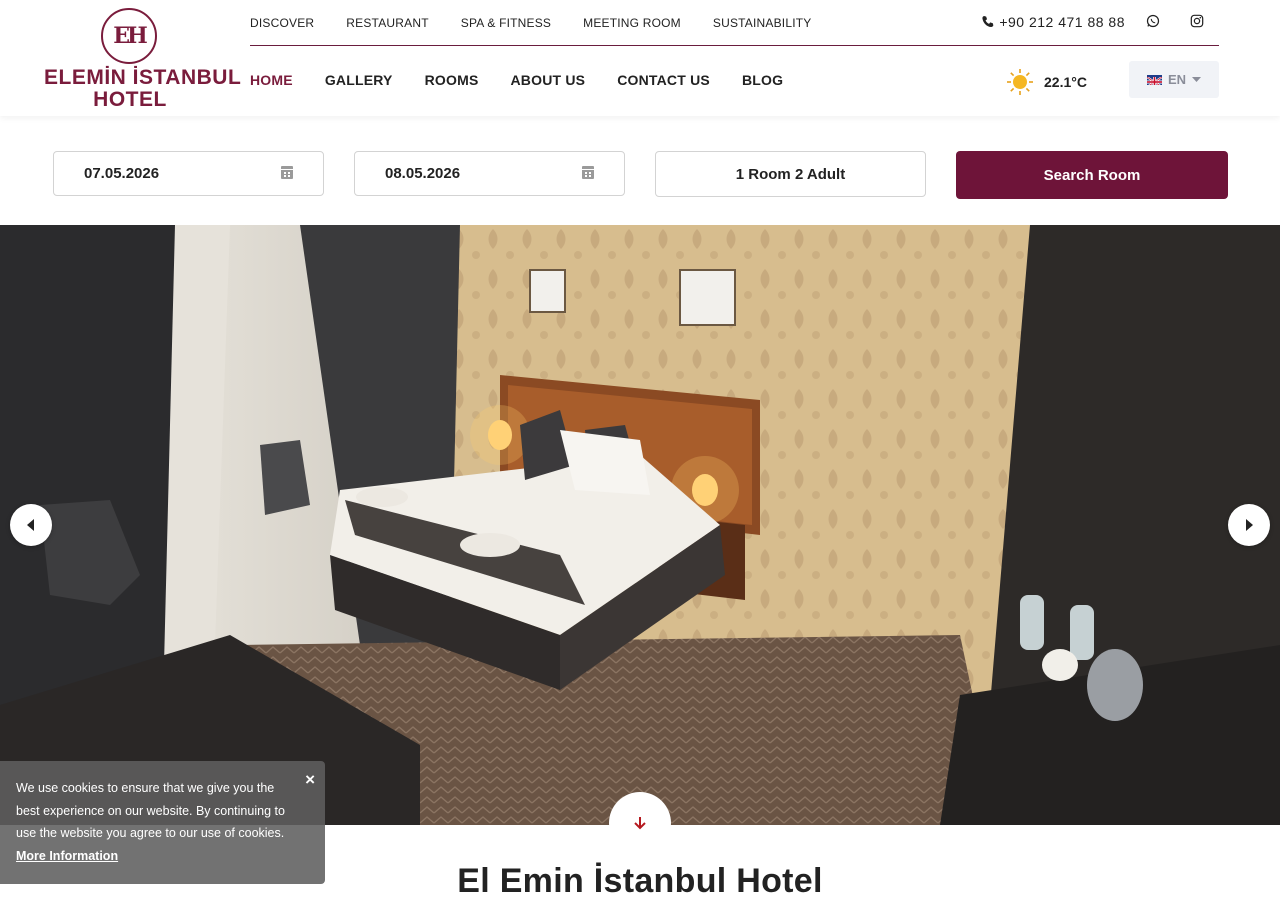 The height and width of the screenshot is (900, 1280). Describe the element at coordinates (188, 173) in the screenshot. I see `check-in-date-field: 07.05.2026` at that location.